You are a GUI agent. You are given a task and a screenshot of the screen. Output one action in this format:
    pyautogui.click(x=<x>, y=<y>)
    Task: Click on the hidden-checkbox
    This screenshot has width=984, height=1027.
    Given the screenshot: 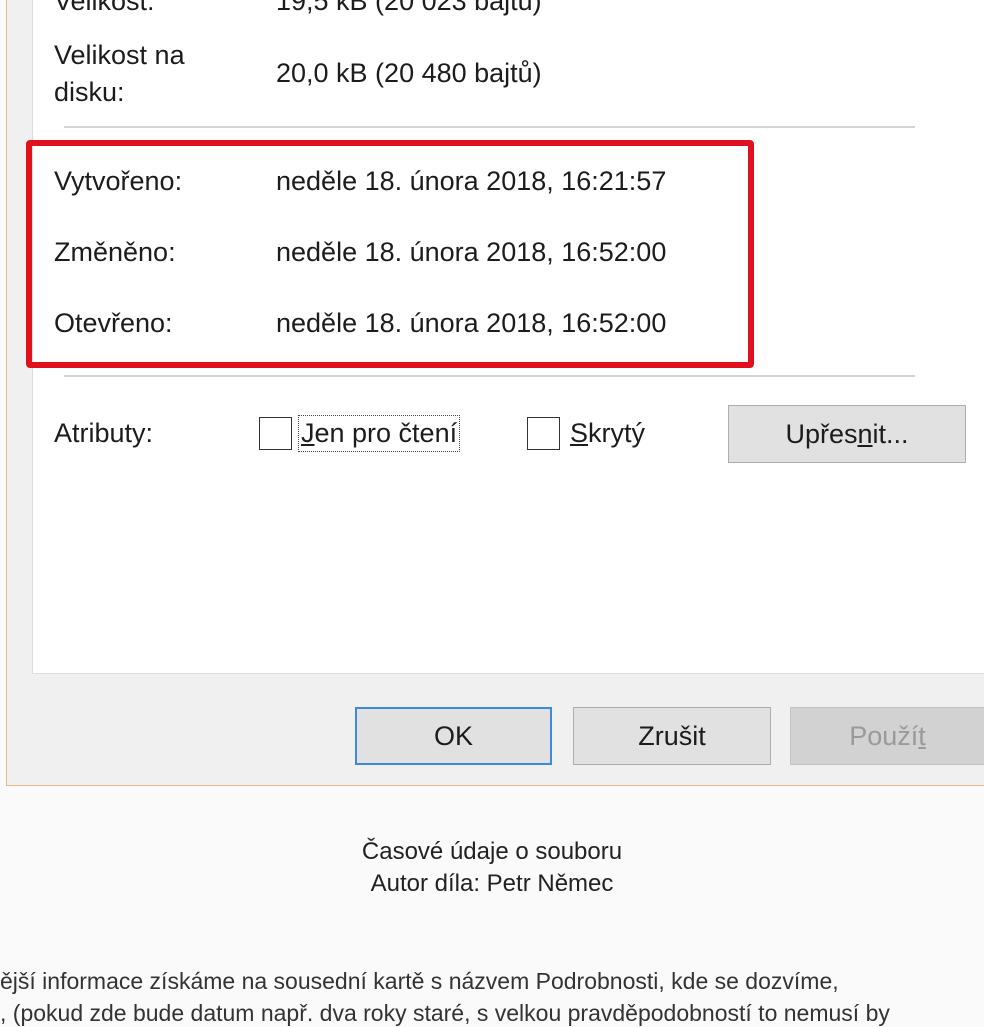 What is the action you would take?
    pyautogui.click(x=543, y=433)
    